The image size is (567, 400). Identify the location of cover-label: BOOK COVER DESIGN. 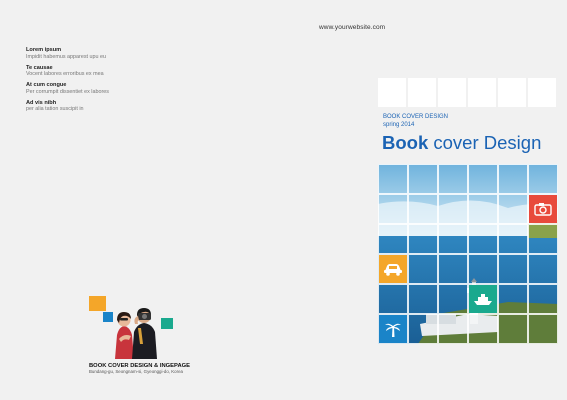
(416, 117).